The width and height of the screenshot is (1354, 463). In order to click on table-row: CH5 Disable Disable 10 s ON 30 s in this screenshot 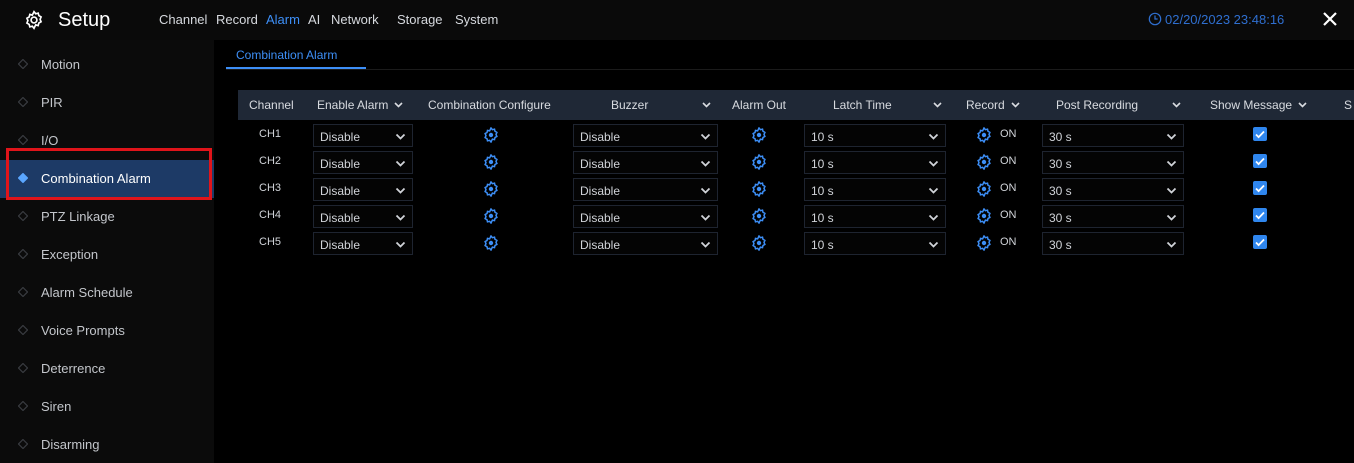, I will do `click(677, 244)`.